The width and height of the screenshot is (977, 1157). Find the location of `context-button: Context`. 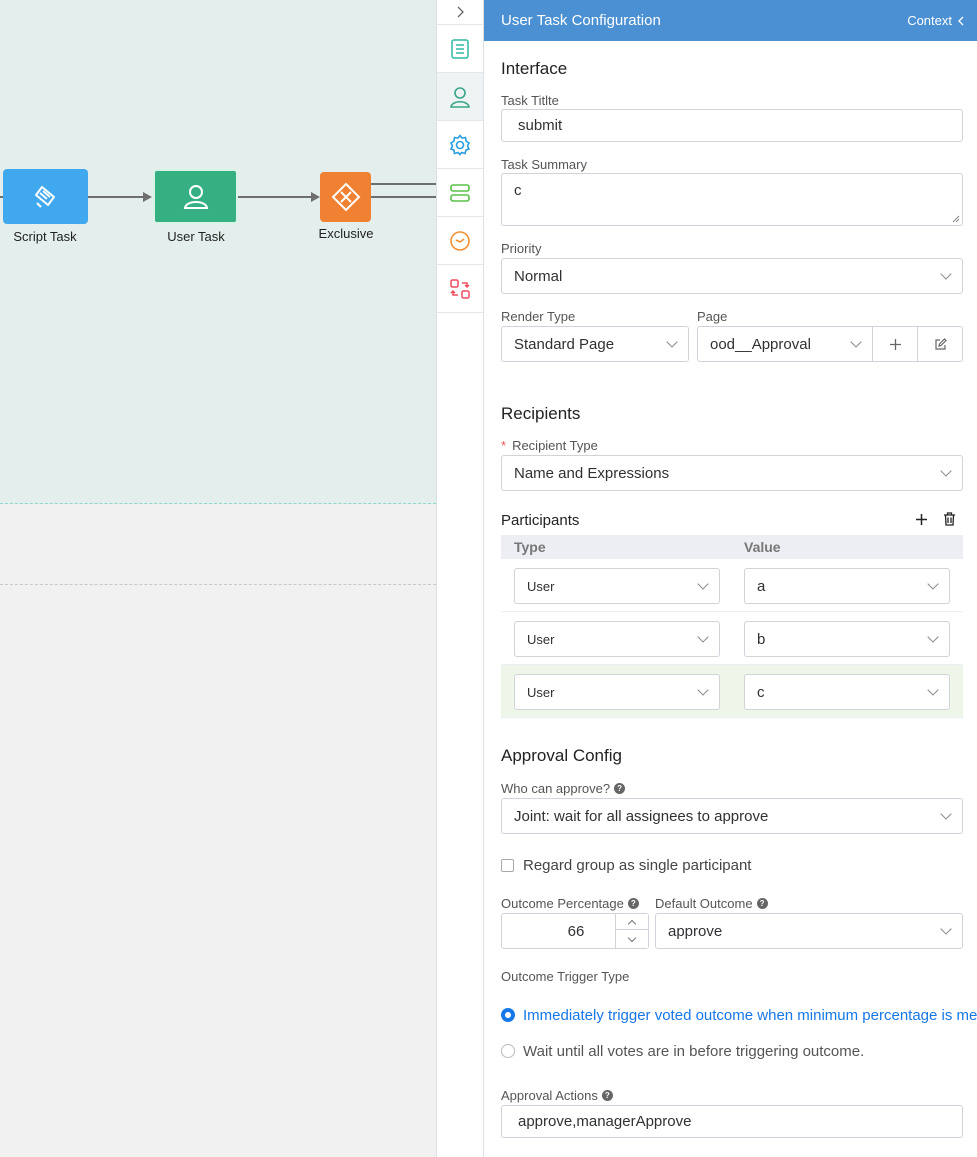

context-button: Context is located at coordinates (936, 20).